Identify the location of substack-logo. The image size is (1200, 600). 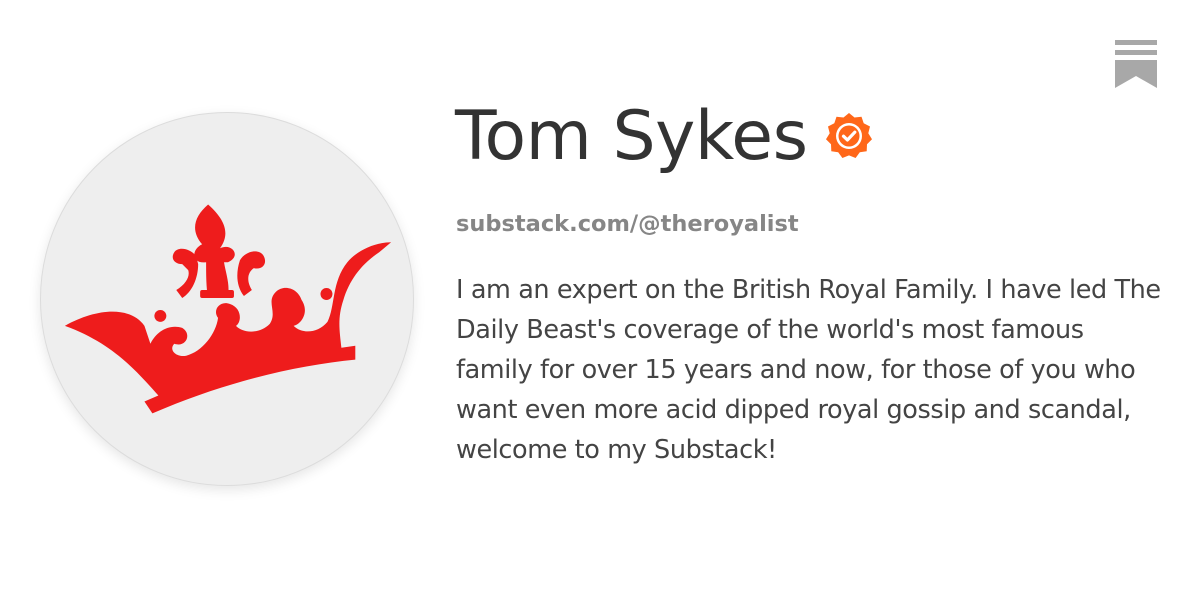
(1136, 64).